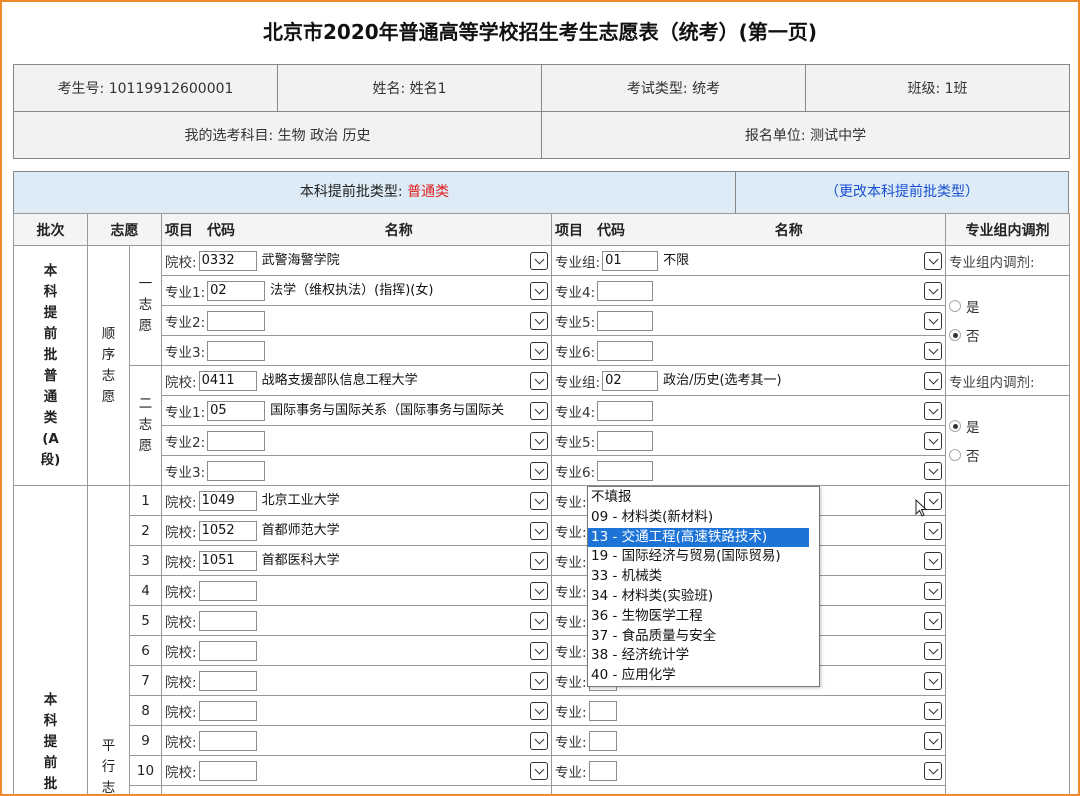 The image size is (1080, 796). I want to click on dropdown-option: 09 - 材料类(新材料), so click(703, 518).